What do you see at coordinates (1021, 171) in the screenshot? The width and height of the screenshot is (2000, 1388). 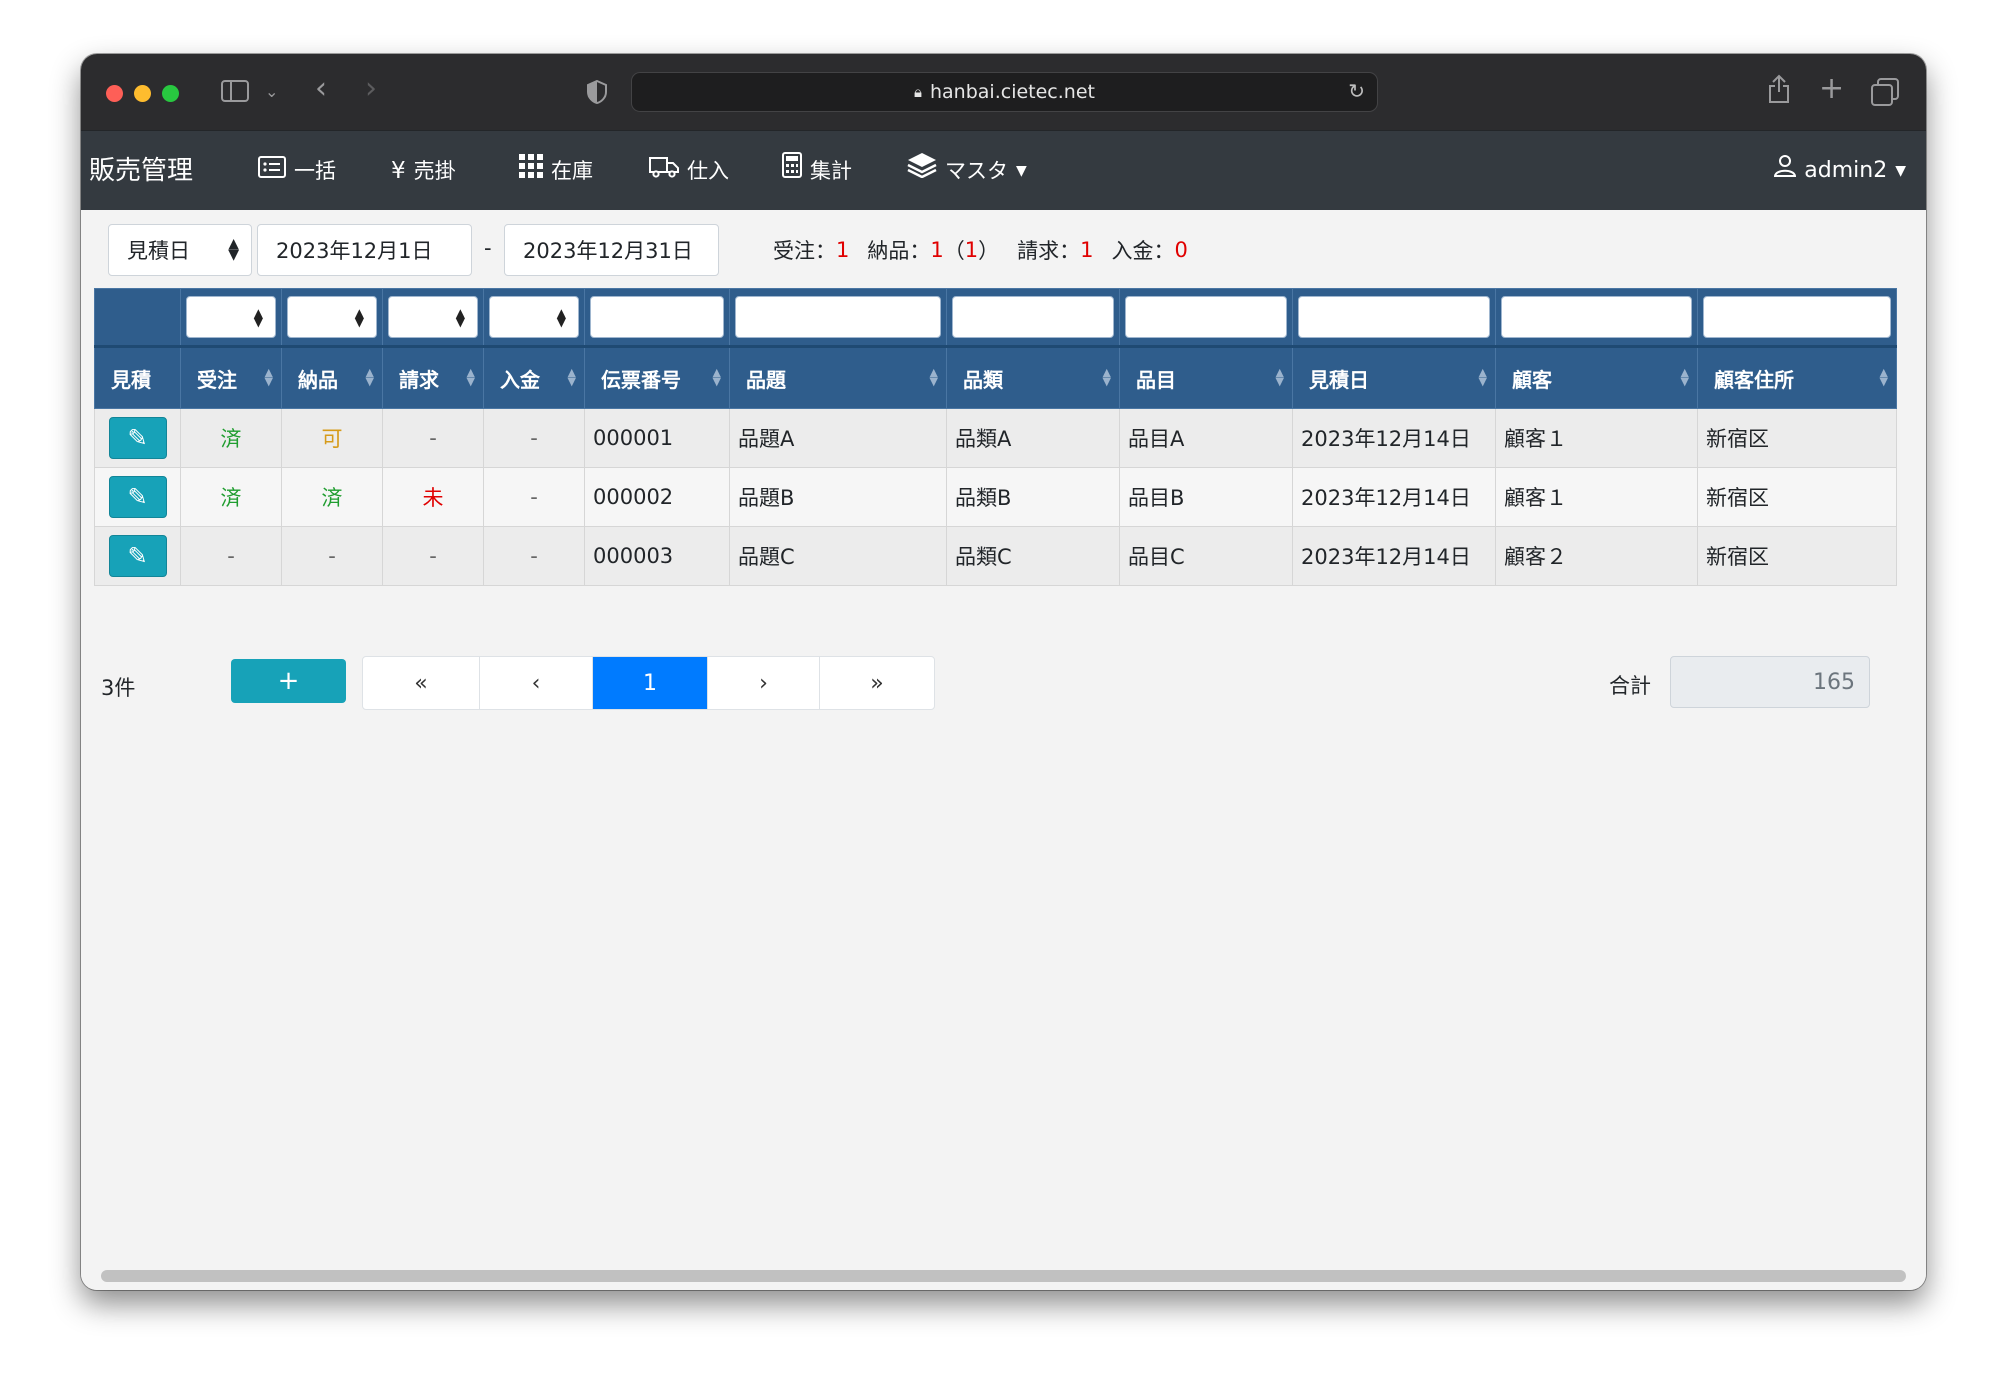 I see `caret-down-icon: ▼` at bounding box center [1021, 171].